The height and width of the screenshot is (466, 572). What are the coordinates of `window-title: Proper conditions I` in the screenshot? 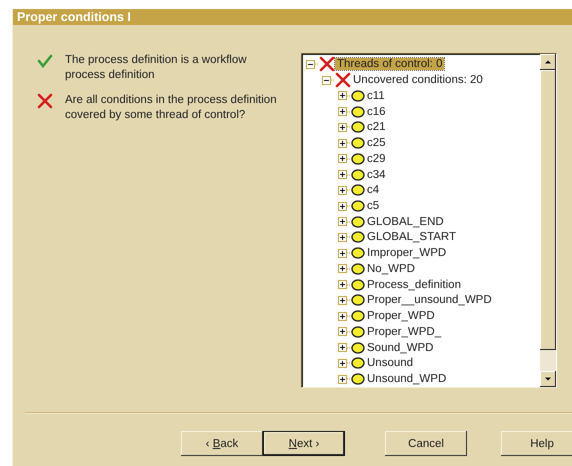 It's located at (292, 17).